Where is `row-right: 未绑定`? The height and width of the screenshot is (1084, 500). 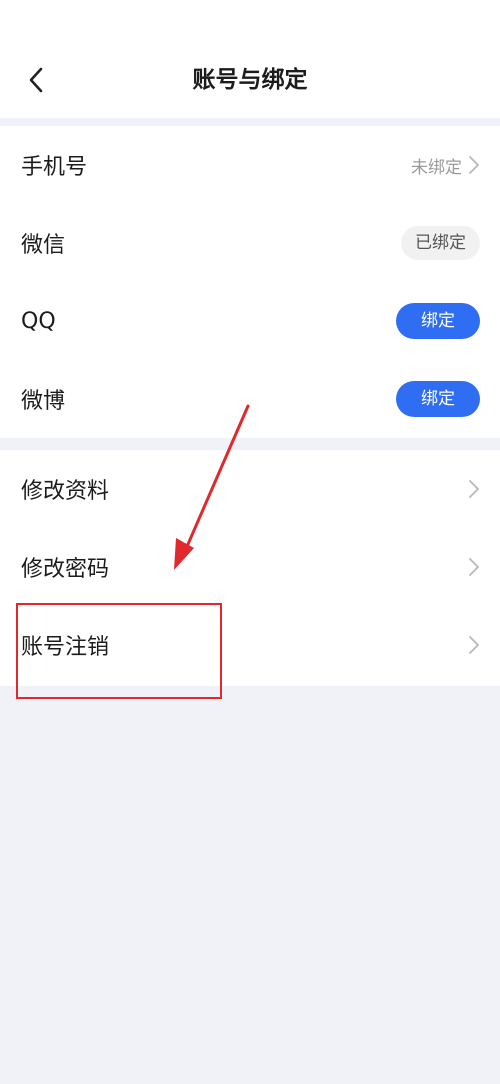 row-right: 未绑定 is located at coordinates (445, 165).